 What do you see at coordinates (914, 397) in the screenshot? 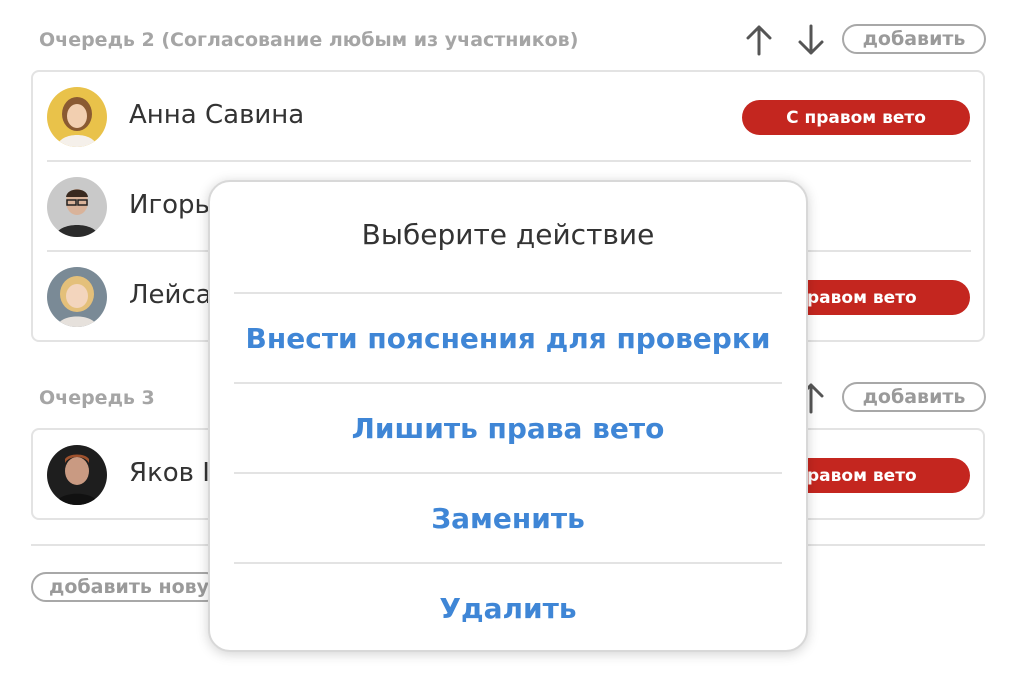
I see `queue-3-add-button: добавить` at bounding box center [914, 397].